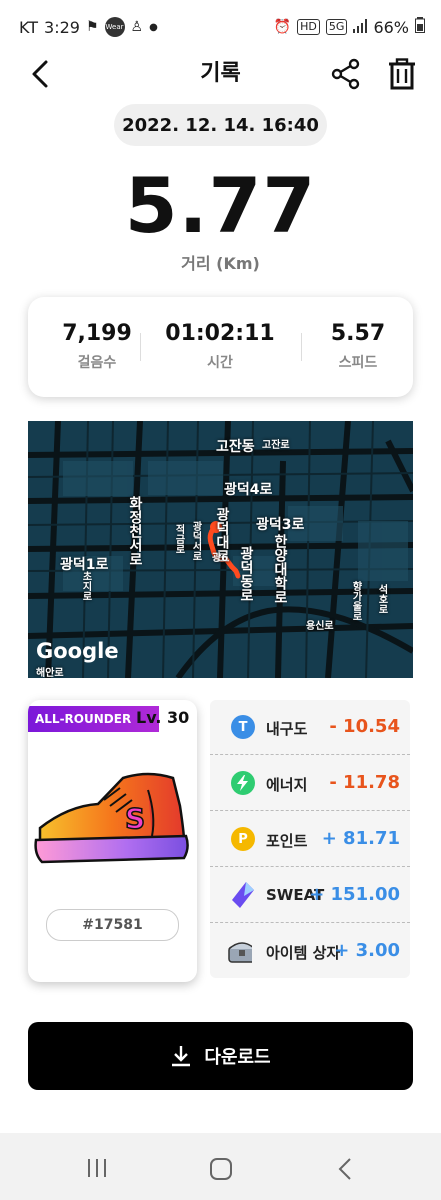 The width and height of the screenshot is (441, 1200). I want to click on level: Lv. 30, so click(162, 717).